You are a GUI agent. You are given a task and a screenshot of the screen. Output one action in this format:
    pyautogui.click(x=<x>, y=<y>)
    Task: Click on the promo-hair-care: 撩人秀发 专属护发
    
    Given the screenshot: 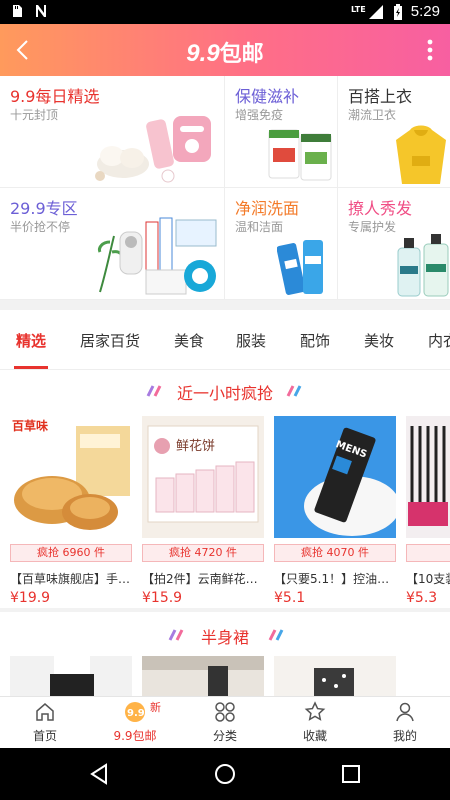 What is the action you would take?
    pyautogui.click(x=394, y=244)
    